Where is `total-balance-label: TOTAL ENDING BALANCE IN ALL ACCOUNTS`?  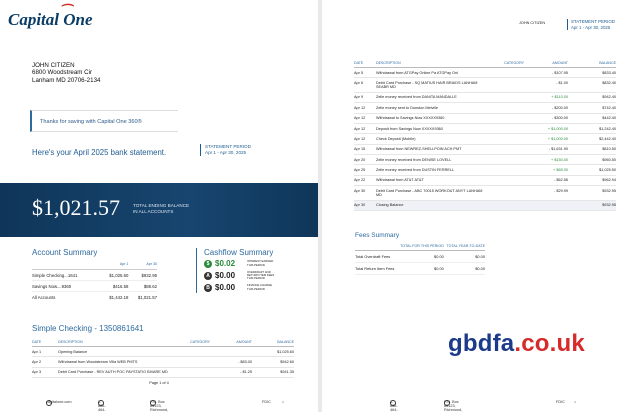 total-balance-label: TOTAL ENDING BALANCE IN ALL ACCOUNTS is located at coordinates (161, 208).